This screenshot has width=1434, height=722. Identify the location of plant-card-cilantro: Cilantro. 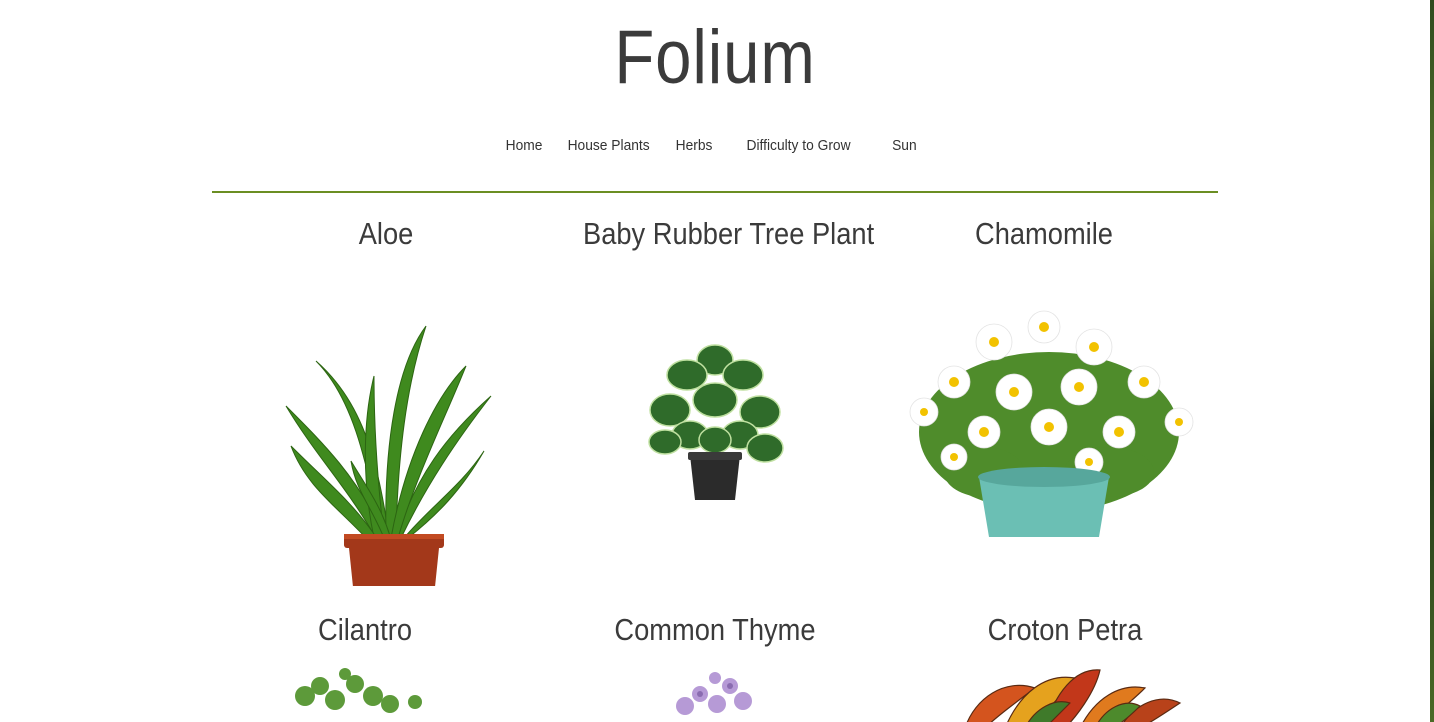
(365, 667).